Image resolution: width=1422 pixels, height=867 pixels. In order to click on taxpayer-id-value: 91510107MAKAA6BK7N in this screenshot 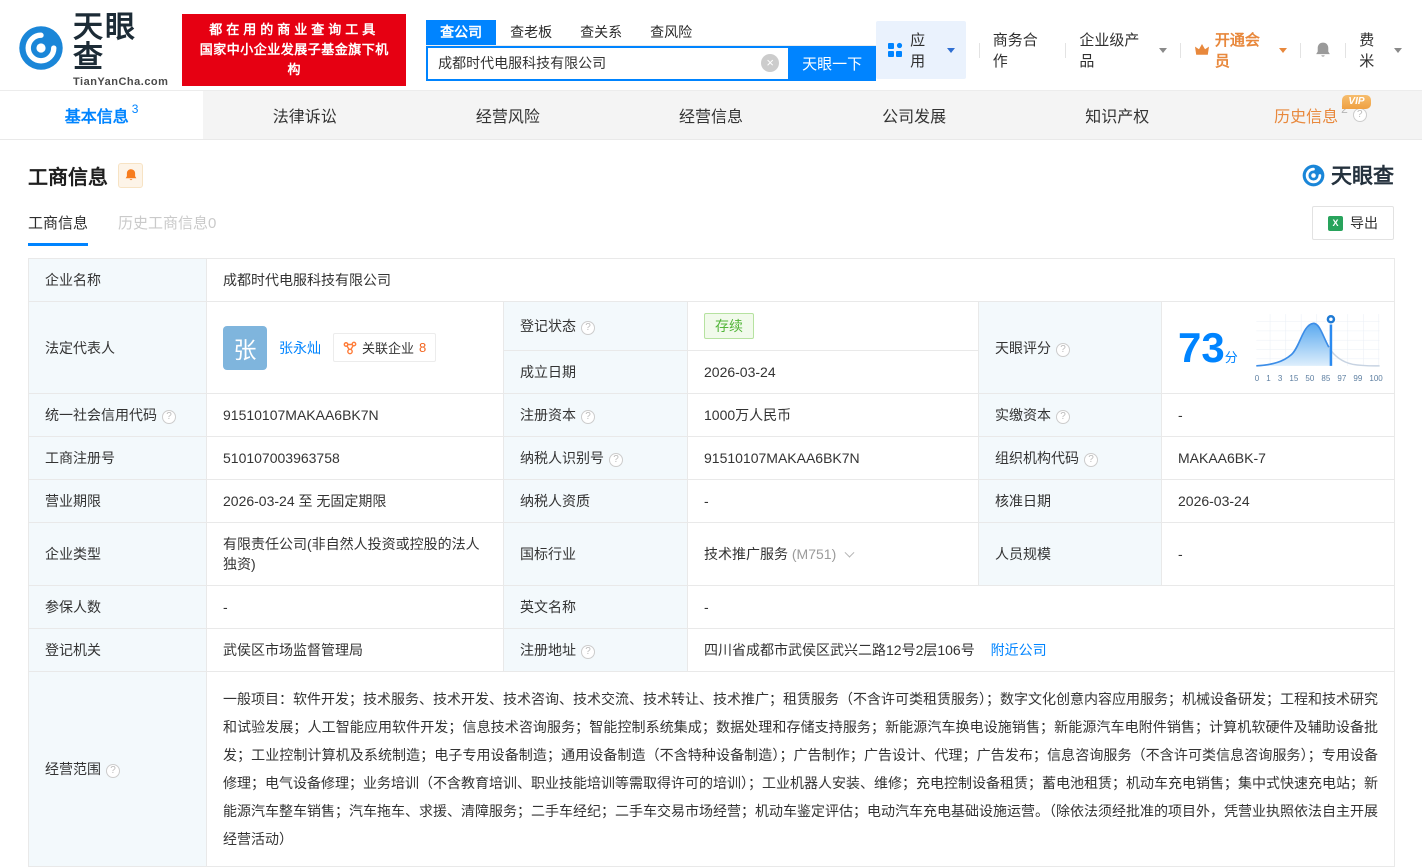, I will do `click(833, 458)`.